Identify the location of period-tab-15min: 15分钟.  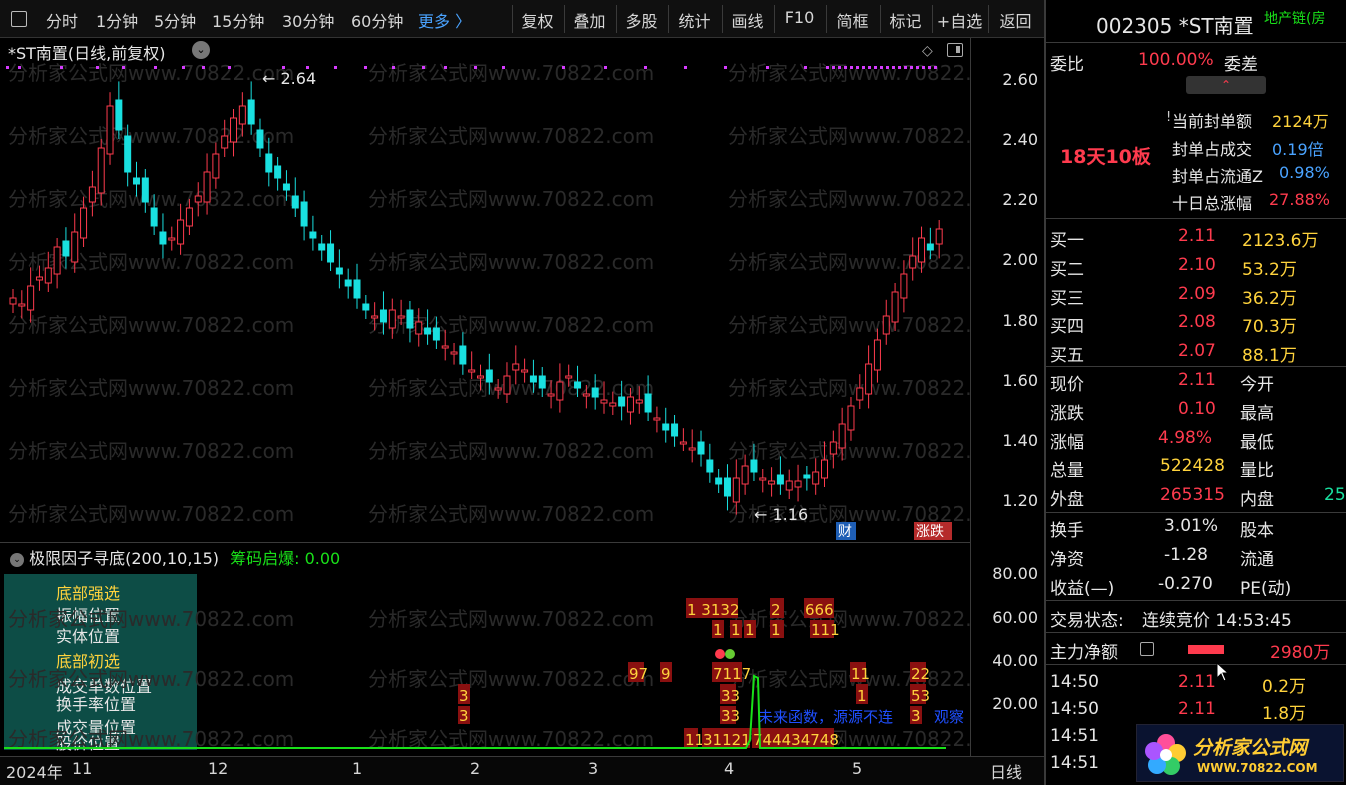
(238, 20).